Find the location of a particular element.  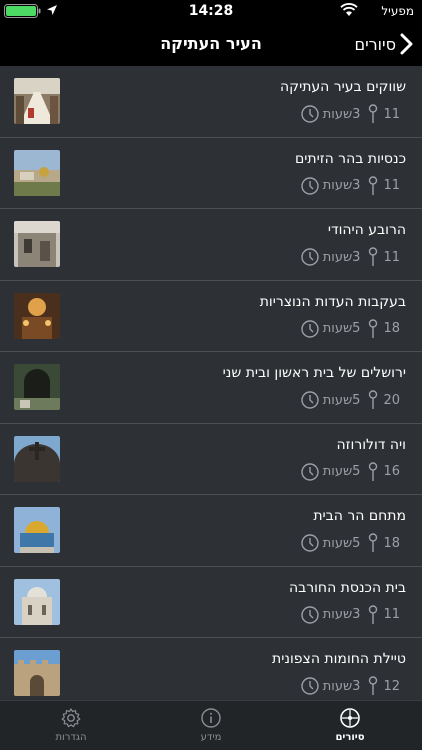

tab-info-label: מידע is located at coordinates (211, 737).